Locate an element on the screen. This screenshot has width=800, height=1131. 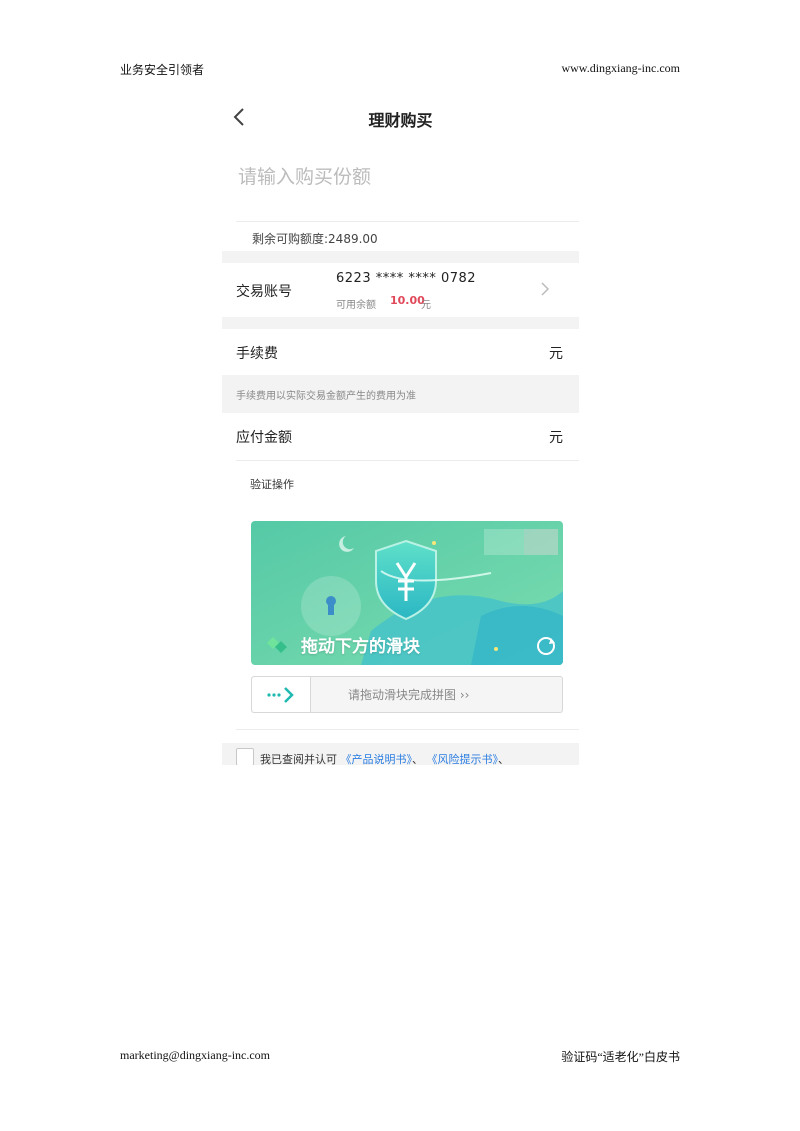
amount-input is located at coordinates (403, 177).